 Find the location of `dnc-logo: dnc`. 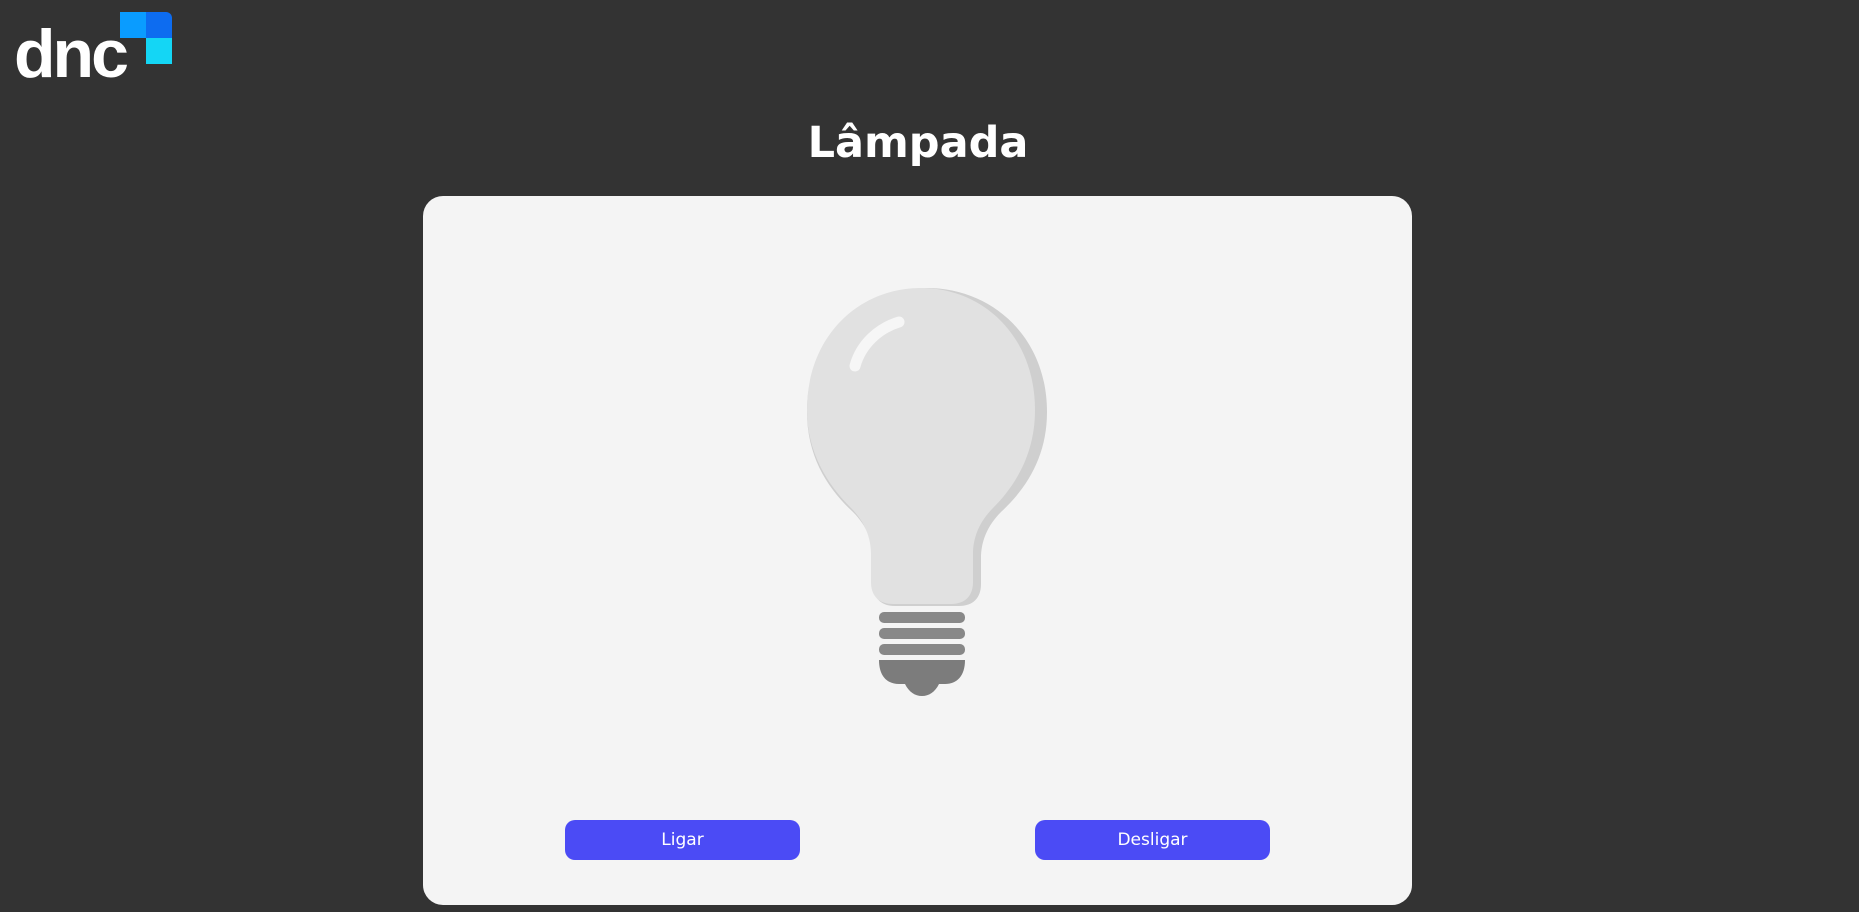

dnc-logo: dnc is located at coordinates (94, 52).